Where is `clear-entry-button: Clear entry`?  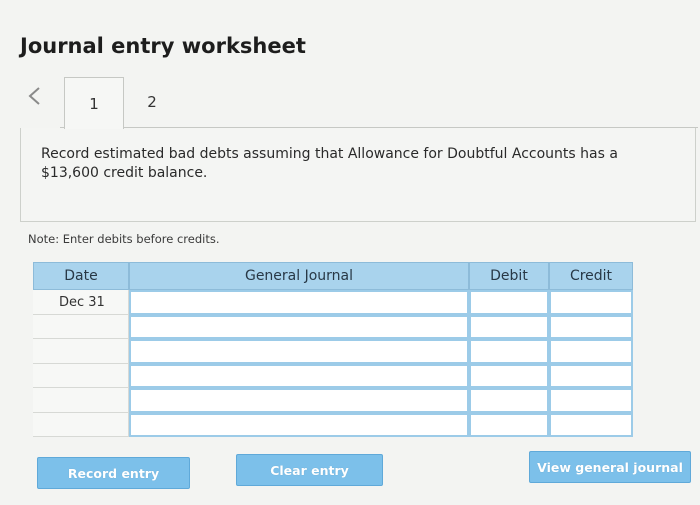 clear-entry-button: Clear entry is located at coordinates (309, 470).